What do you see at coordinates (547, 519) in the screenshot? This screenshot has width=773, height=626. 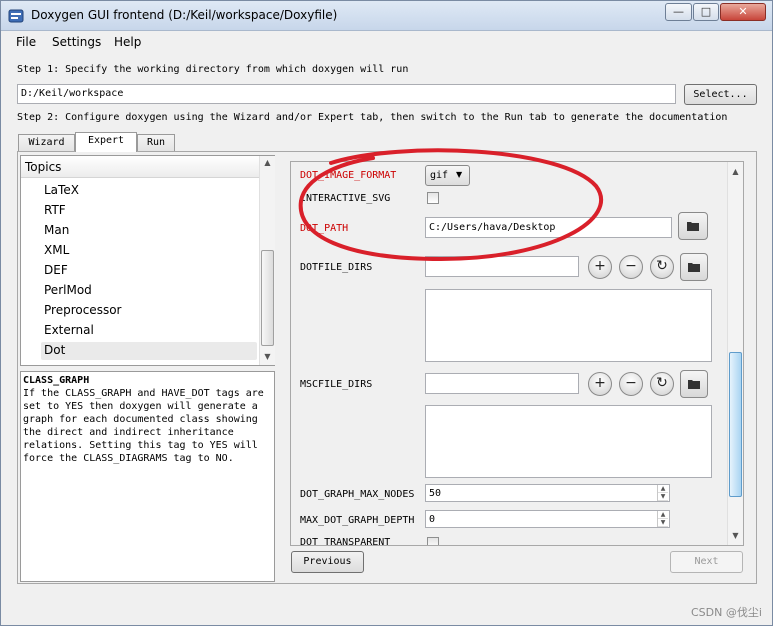 I see `max-dot-graph-depth-spinbox: 0 ▲ ▼` at bounding box center [547, 519].